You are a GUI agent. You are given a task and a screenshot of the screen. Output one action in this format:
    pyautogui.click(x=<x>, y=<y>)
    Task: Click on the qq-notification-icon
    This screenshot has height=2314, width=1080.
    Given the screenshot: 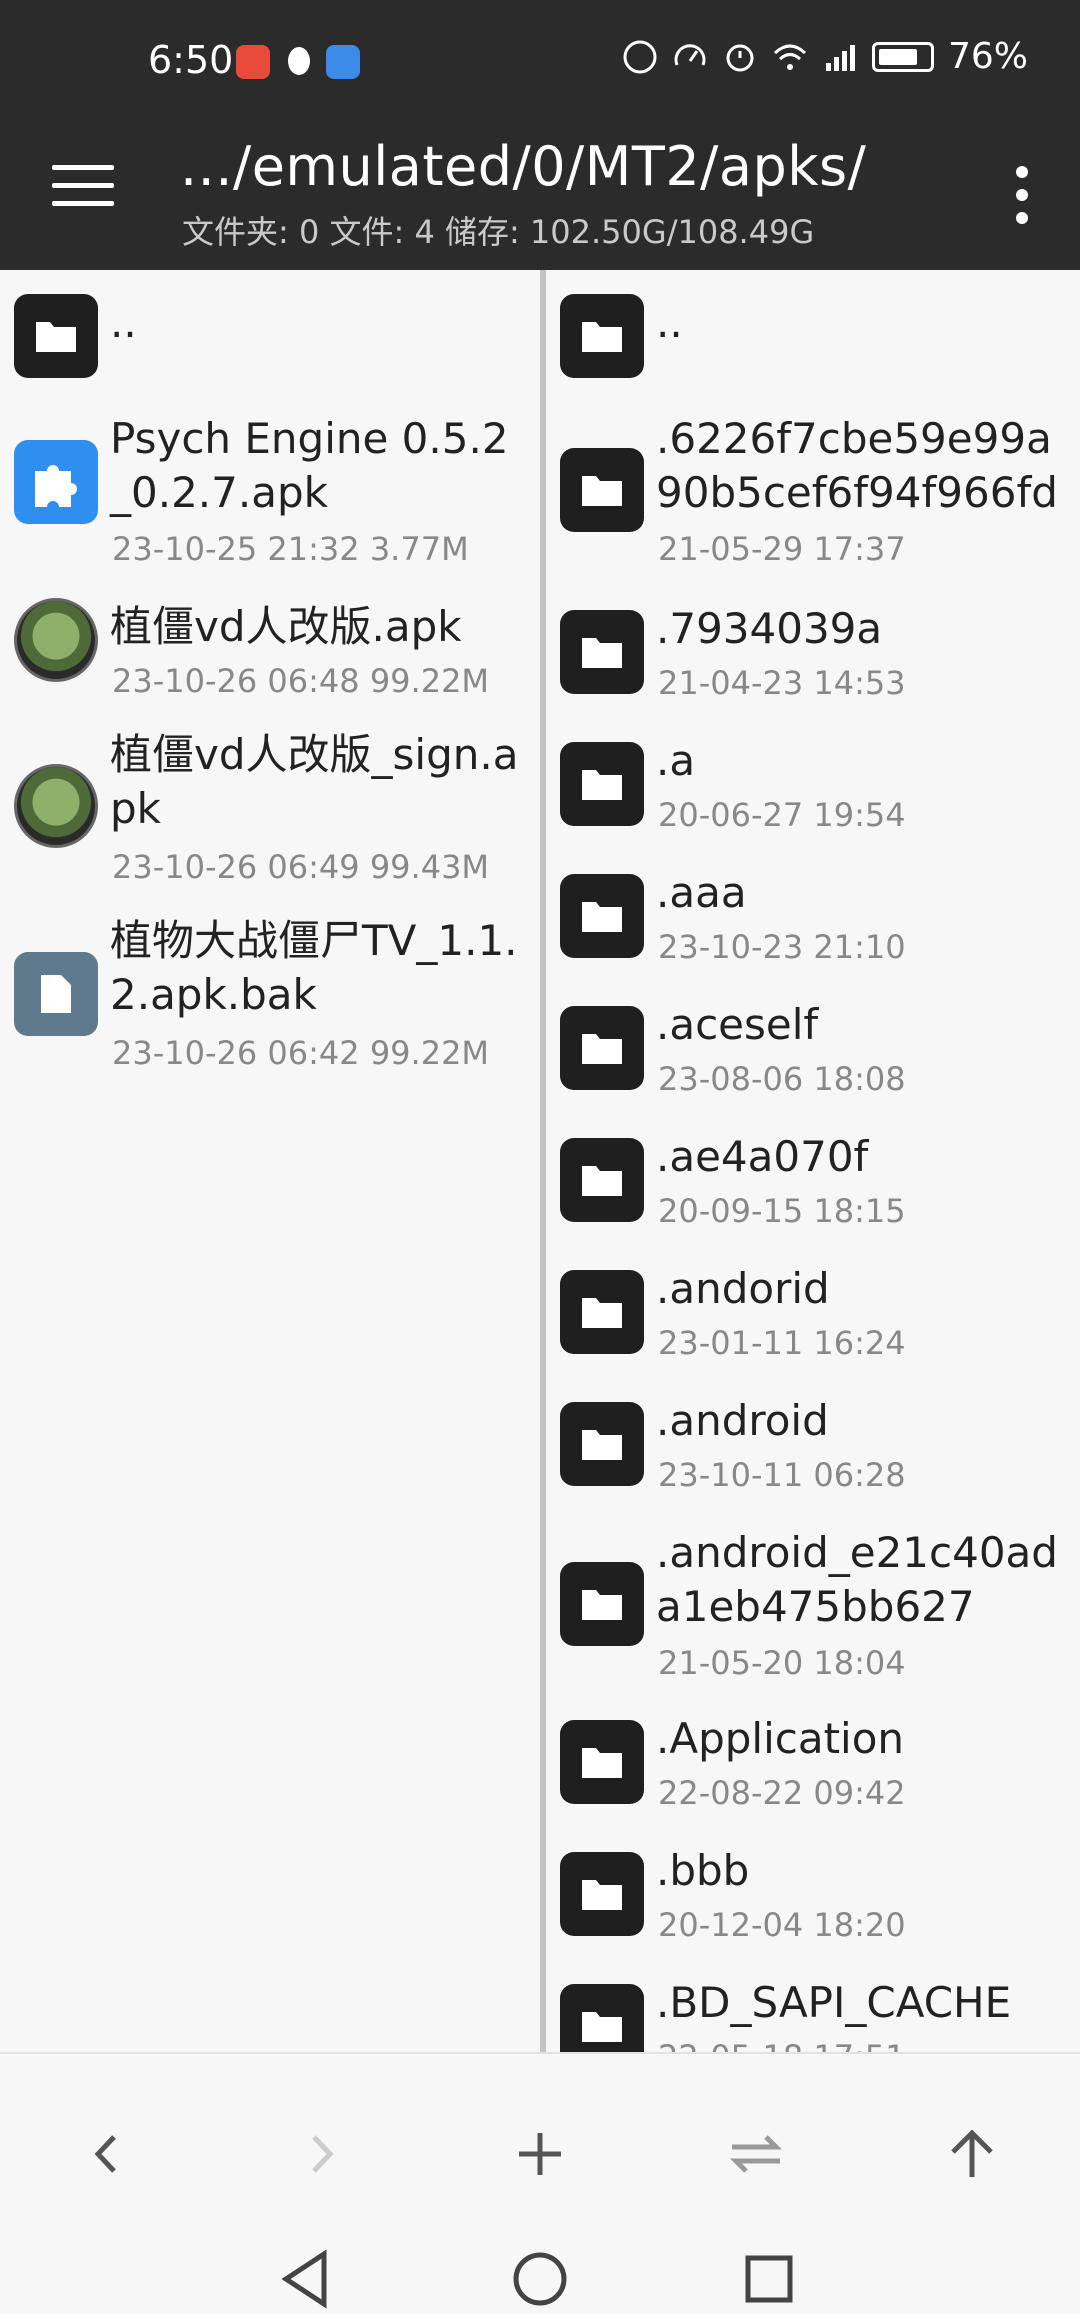 What is the action you would take?
    pyautogui.click(x=299, y=62)
    